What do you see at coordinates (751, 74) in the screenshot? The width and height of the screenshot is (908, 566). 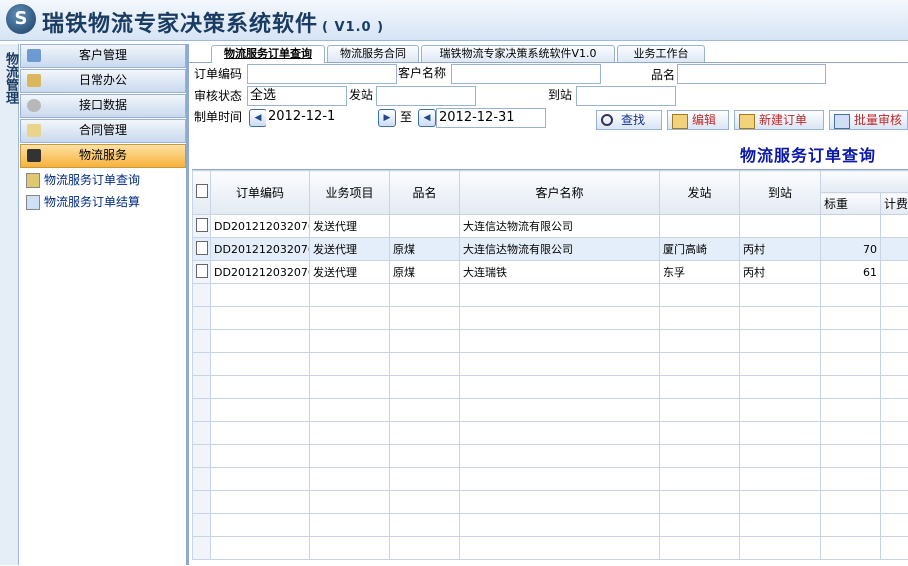 I see `product-input` at bounding box center [751, 74].